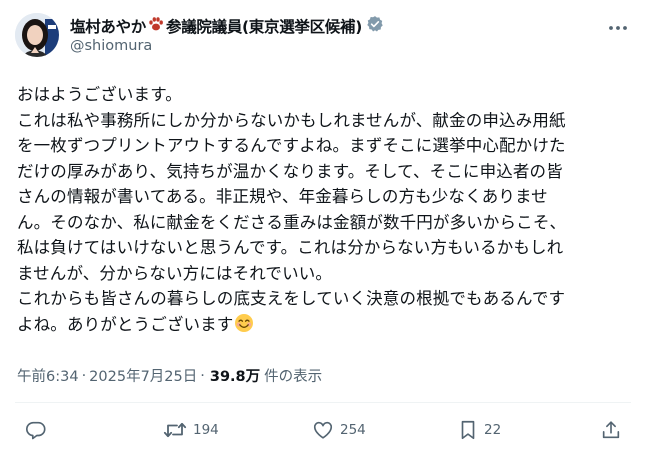  What do you see at coordinates (108, 26) in the screenshot?
I see `author-display-name: 塩村あやか` at bounding box center [108, 26].